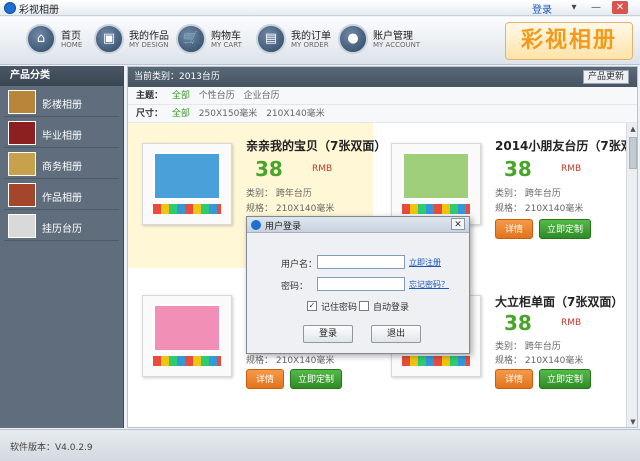 This screenshot has height=461, width=640. Describe the element at coordinates (150, 114) in the screenshot. I see `filter-key: 尺寸：` at that location.